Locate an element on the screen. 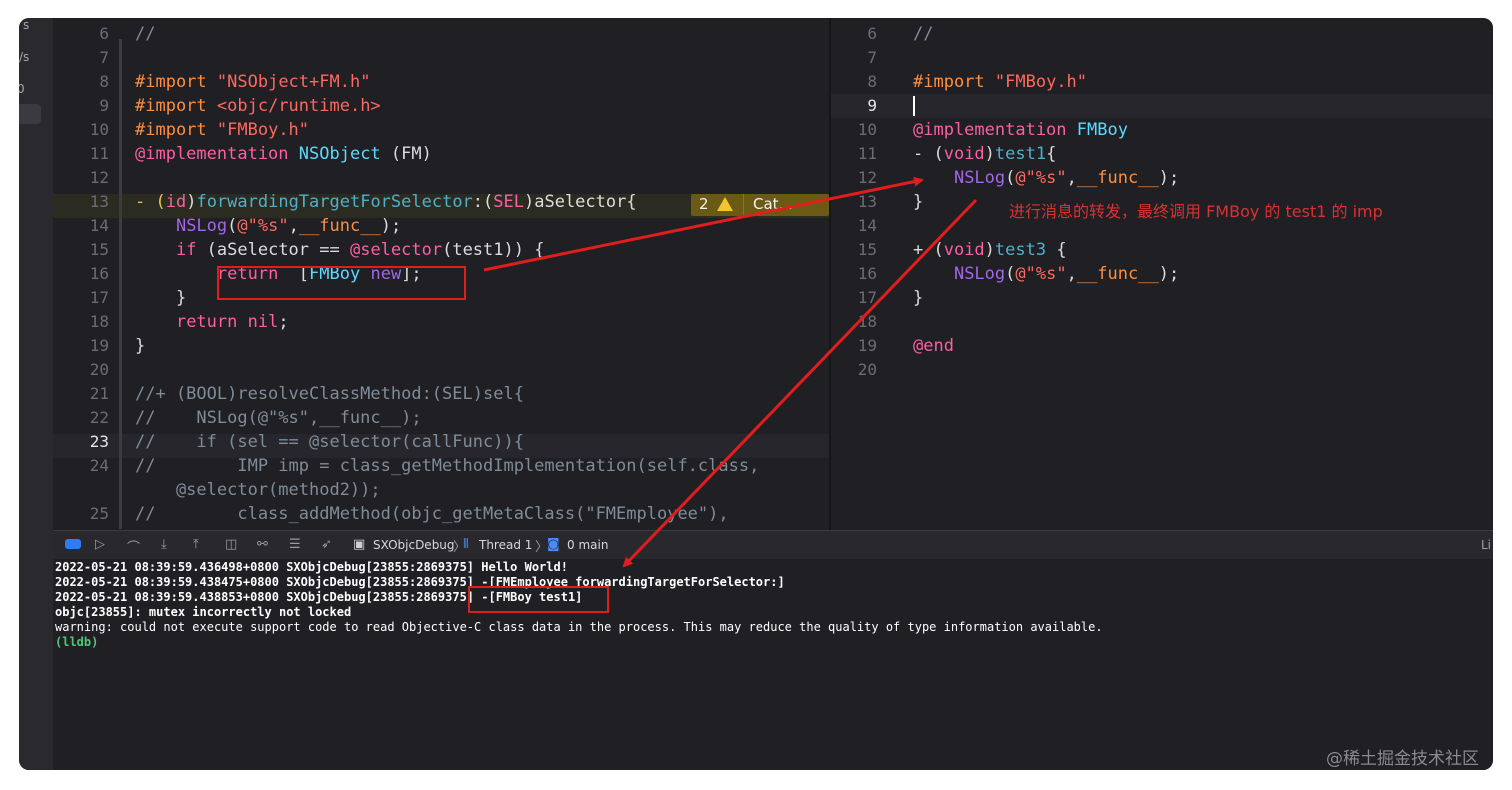 This screenshot has height=790, width=1512. watermark: @稀土掘金技术社区 is located at coordinates (1402, 759).